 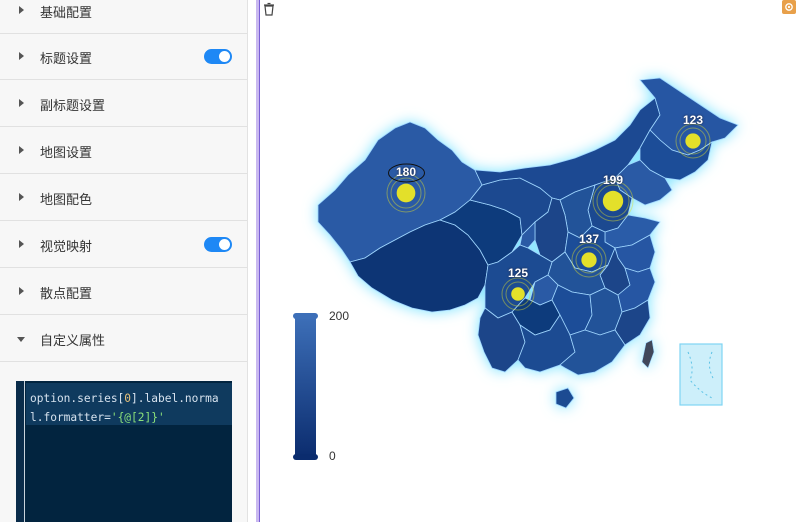 I want to click on scatter-value-label: 125, so click(x=518, y=273).